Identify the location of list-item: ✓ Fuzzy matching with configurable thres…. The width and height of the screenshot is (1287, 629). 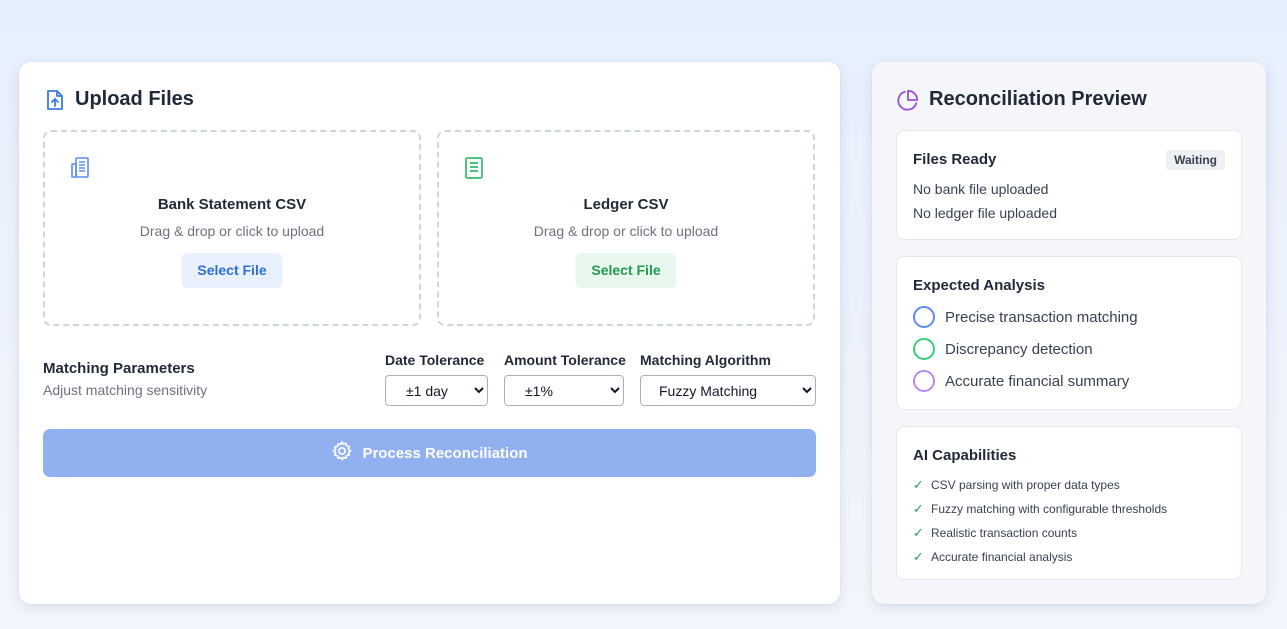
(1040, 509).